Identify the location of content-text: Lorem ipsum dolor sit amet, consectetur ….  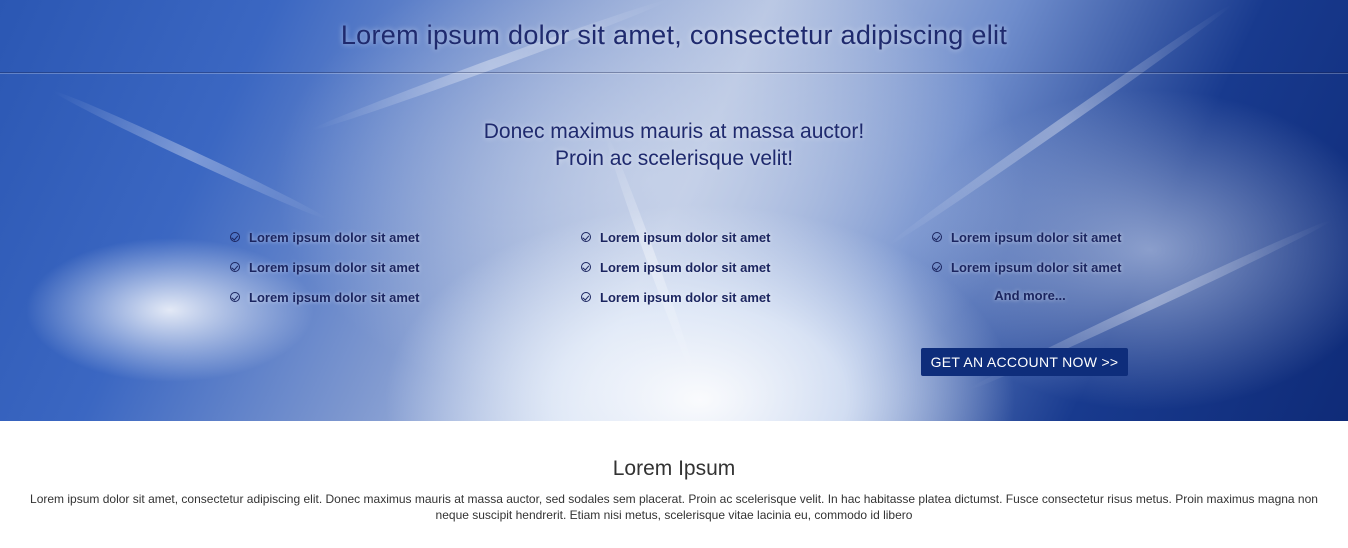
(674, 507).